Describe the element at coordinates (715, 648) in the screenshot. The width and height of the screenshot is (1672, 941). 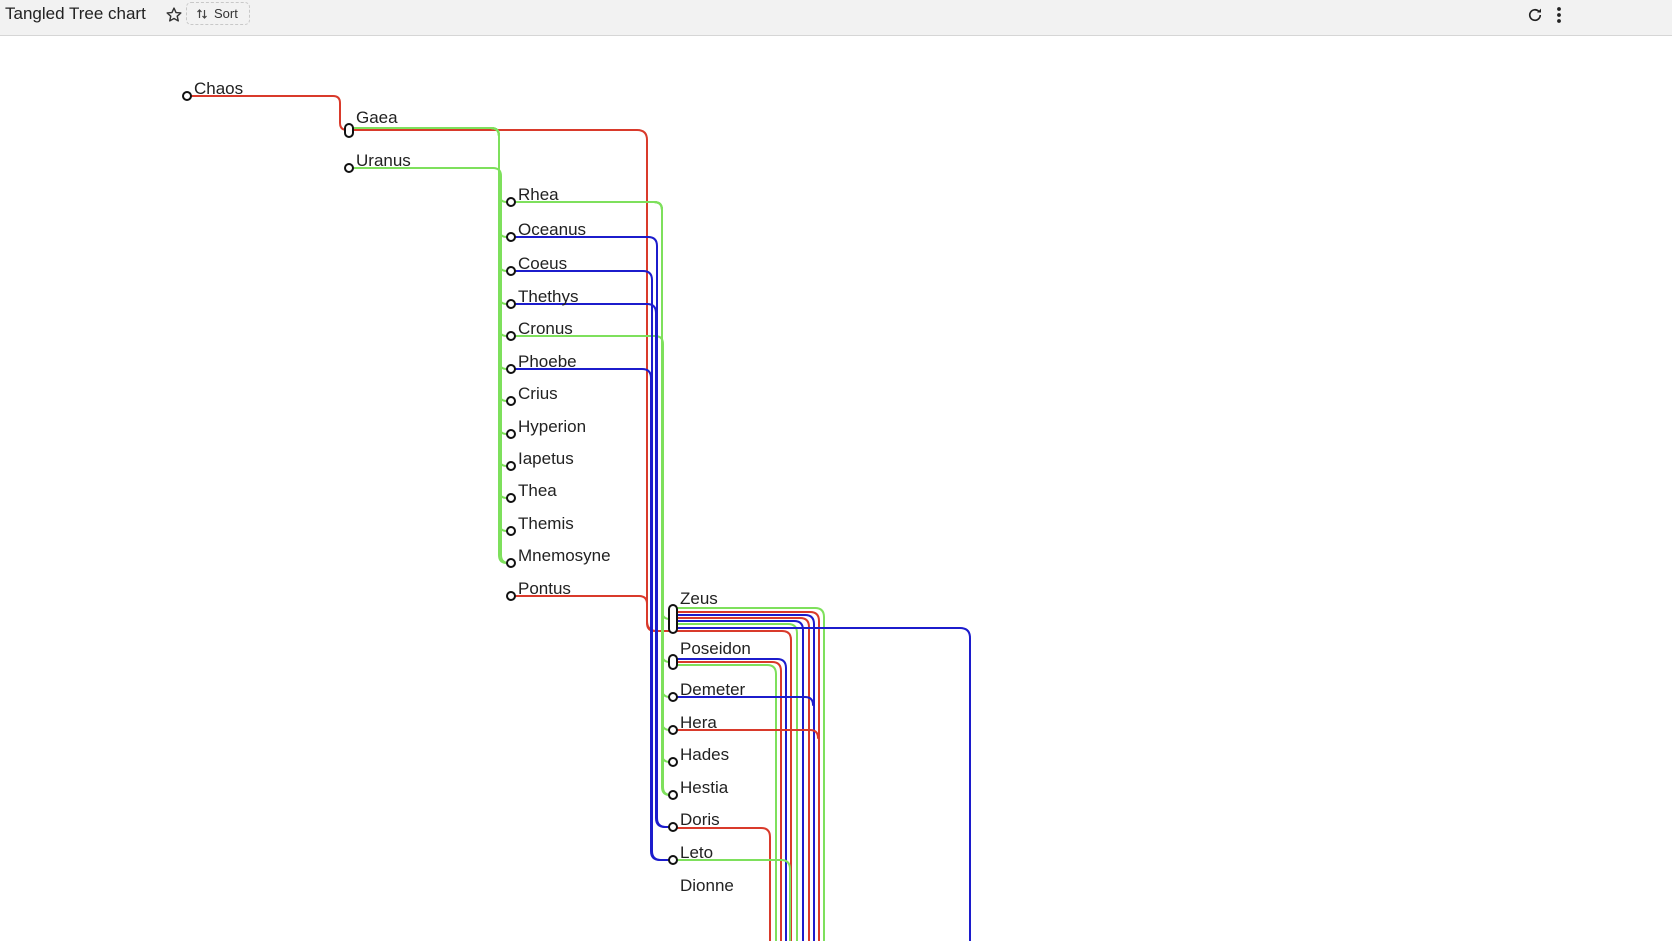
I see `node-label-poseidon: Poseidon` at that location.